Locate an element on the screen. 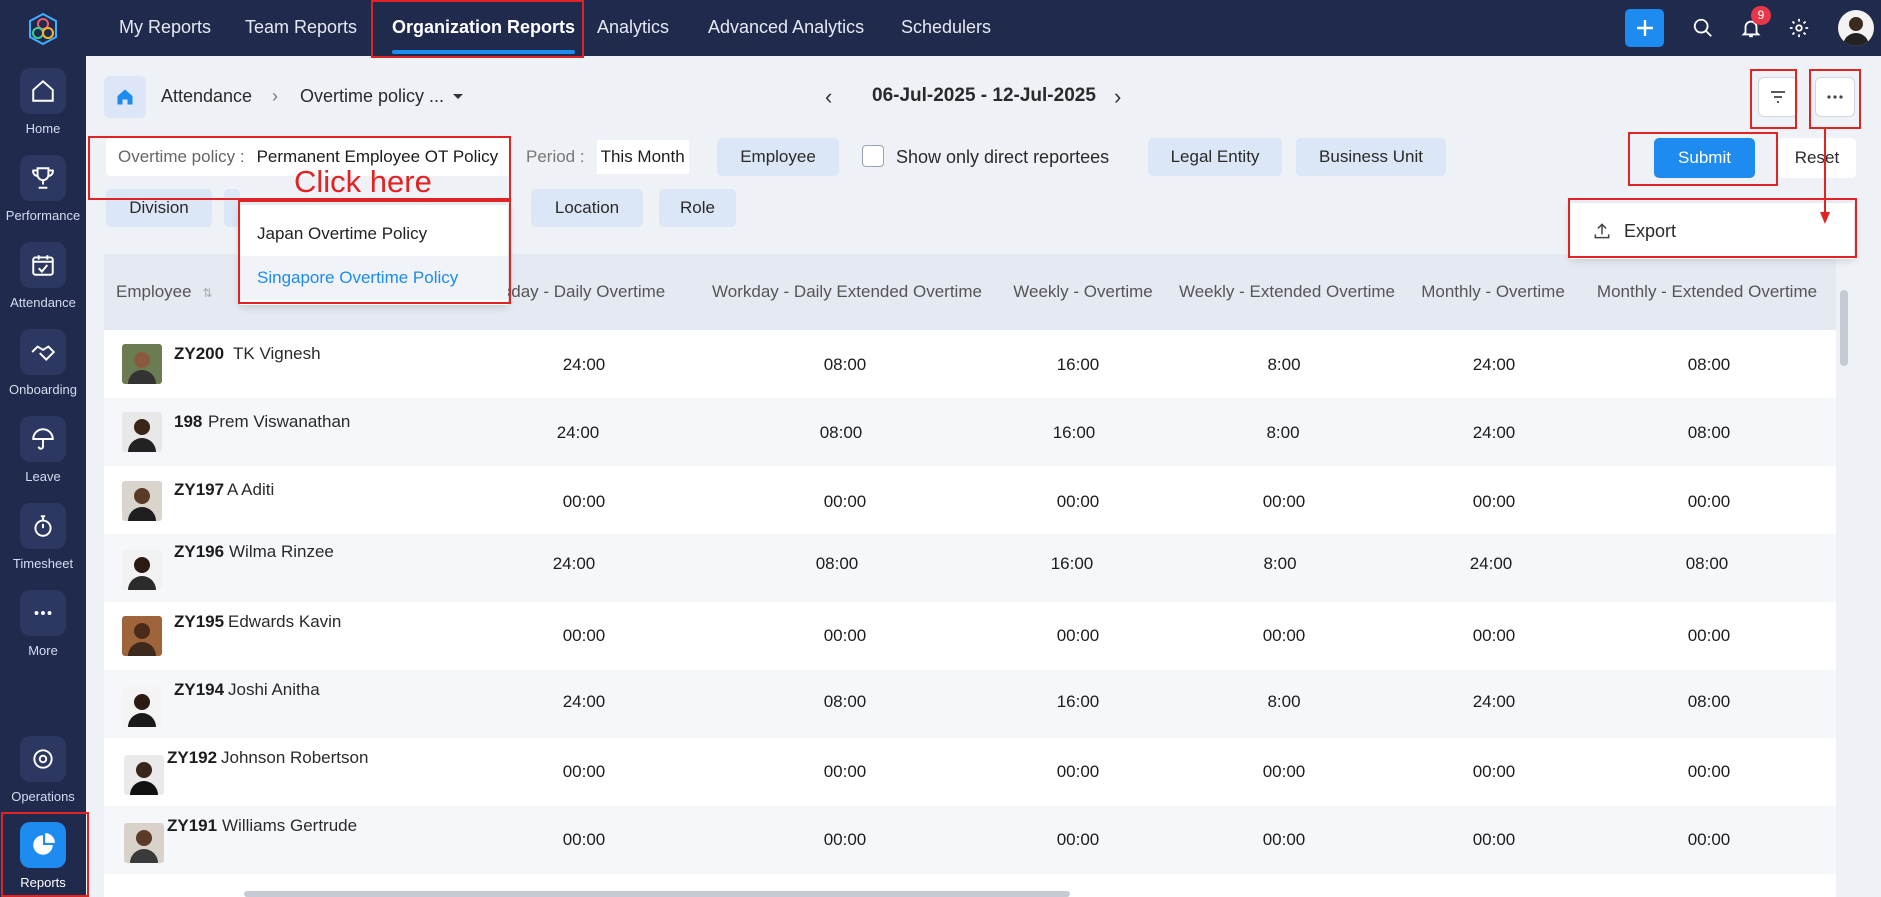 The image size is (1881, 897). handshake-icon is located at coordinates (43, 352).